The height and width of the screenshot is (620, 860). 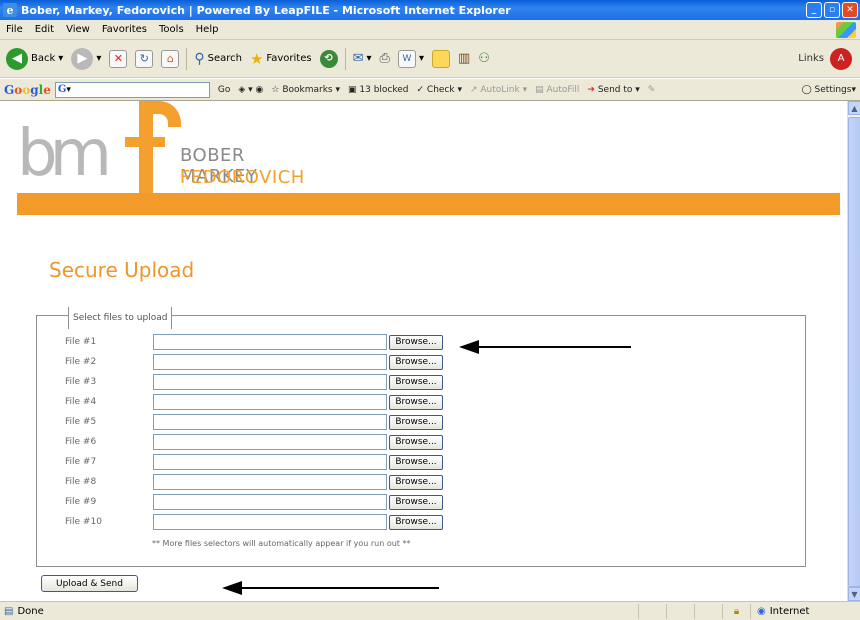 What do you see at coordinates (411, 59) in the screenshot?
I see `edit-button: W ▾` at bounding box center [411, 59].